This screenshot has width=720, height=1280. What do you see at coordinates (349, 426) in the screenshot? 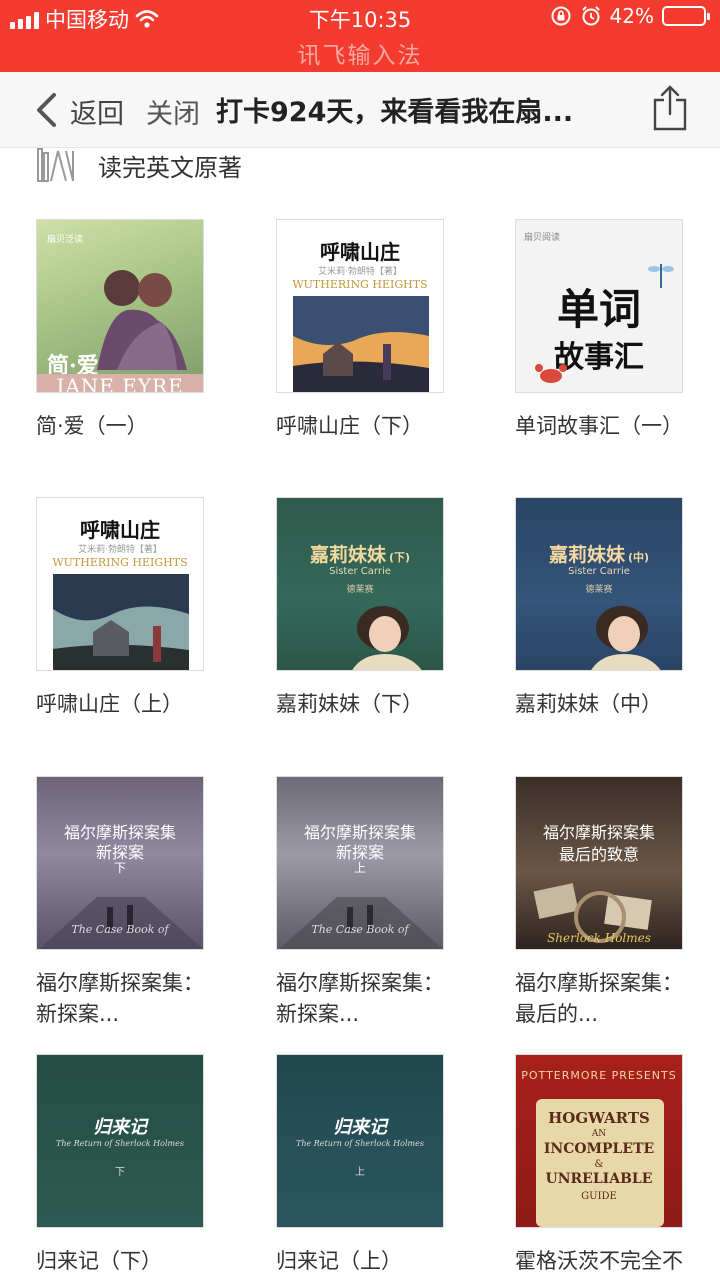
I see `book-title: 呼啸山庄（下）` at bounding box center [349, 426].